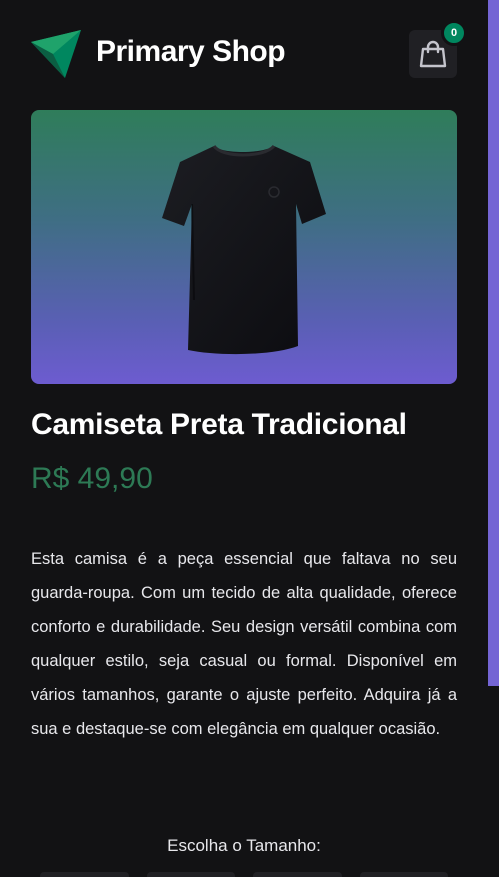  What do you see at coordinates (244, 874) in the screenshot?
I see `size-options` at bounding box center [244, 874].